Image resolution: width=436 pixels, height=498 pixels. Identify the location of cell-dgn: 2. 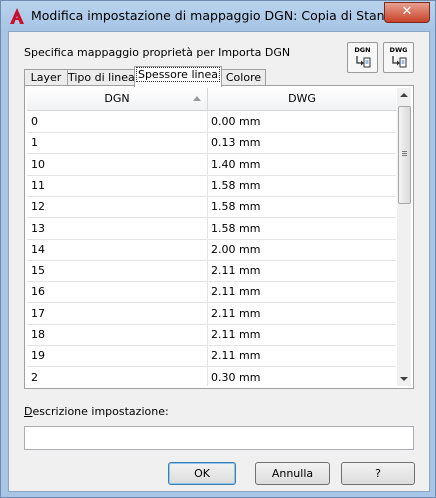
(34, 377).